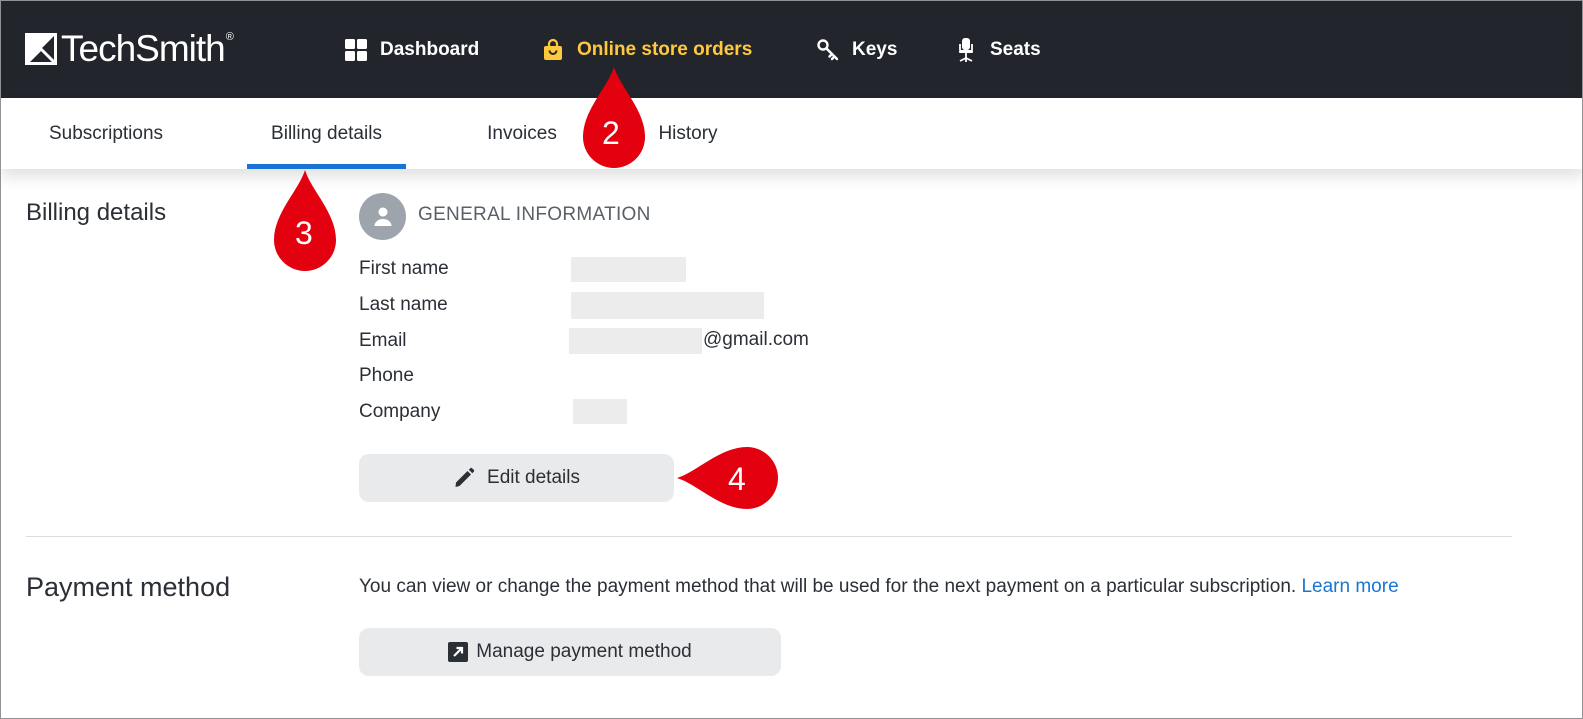 This screenshot has width=1583, height=719. Describe the element at coordinates (635, 341) in the screenshot. I see `email-value-redacted` at that location.